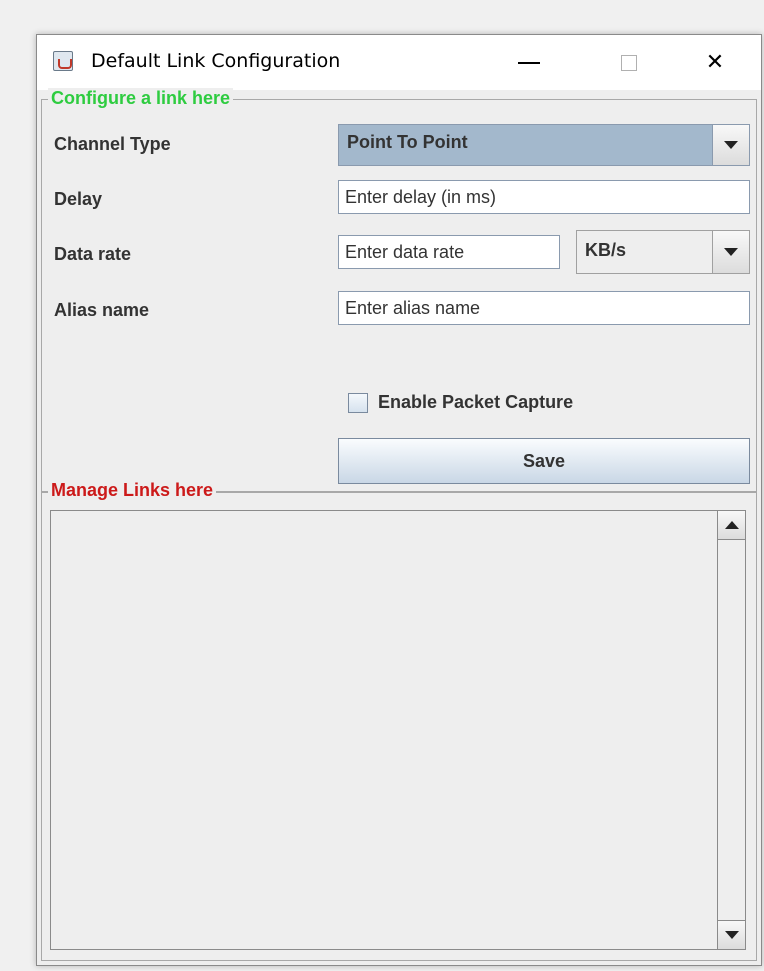 Image resolution: width=764 pixels, height=971 pixels. What do you see at coordinates (544, 461) in the screenshot?
I see `save-button: Save` at bounding box center [544, 461].